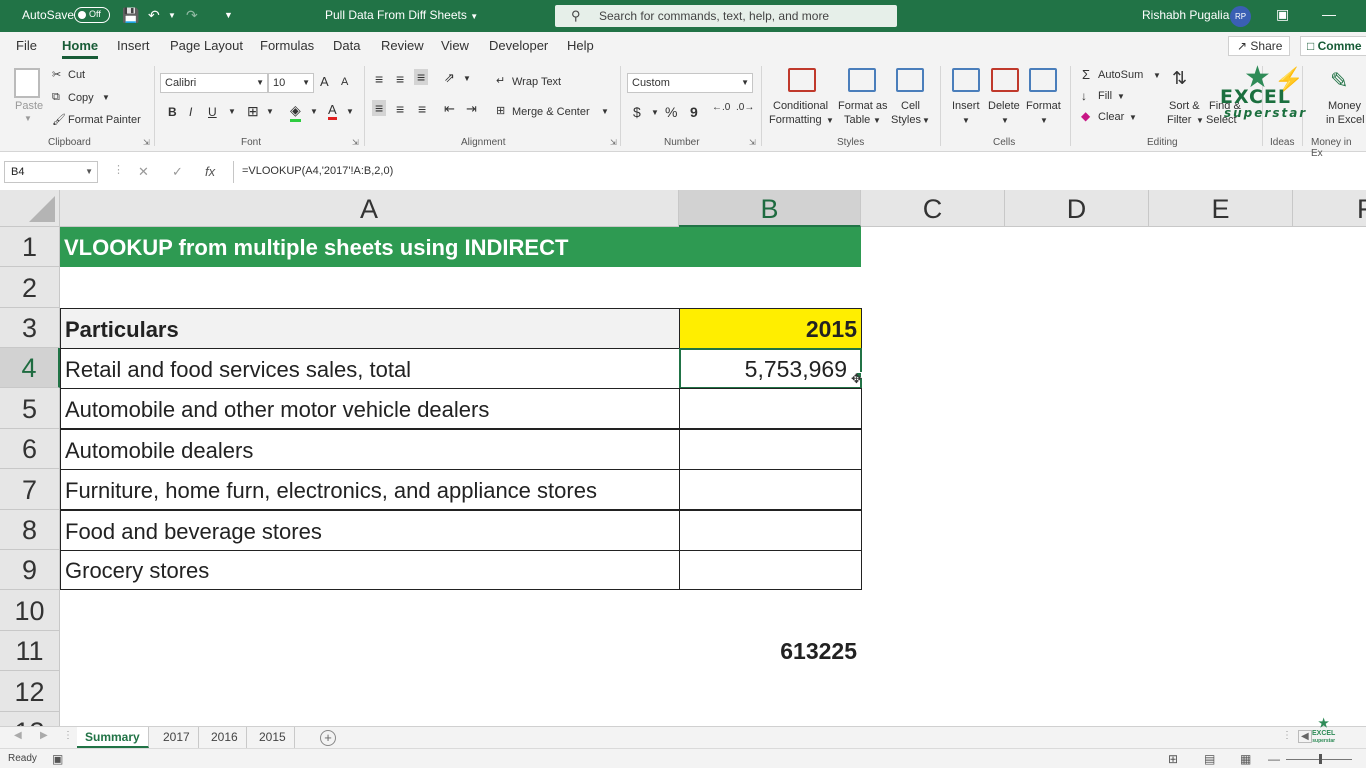 The width and height of the screenshot is (1366, 768). I want to click on format-cells-icon, so click(1043, 80).